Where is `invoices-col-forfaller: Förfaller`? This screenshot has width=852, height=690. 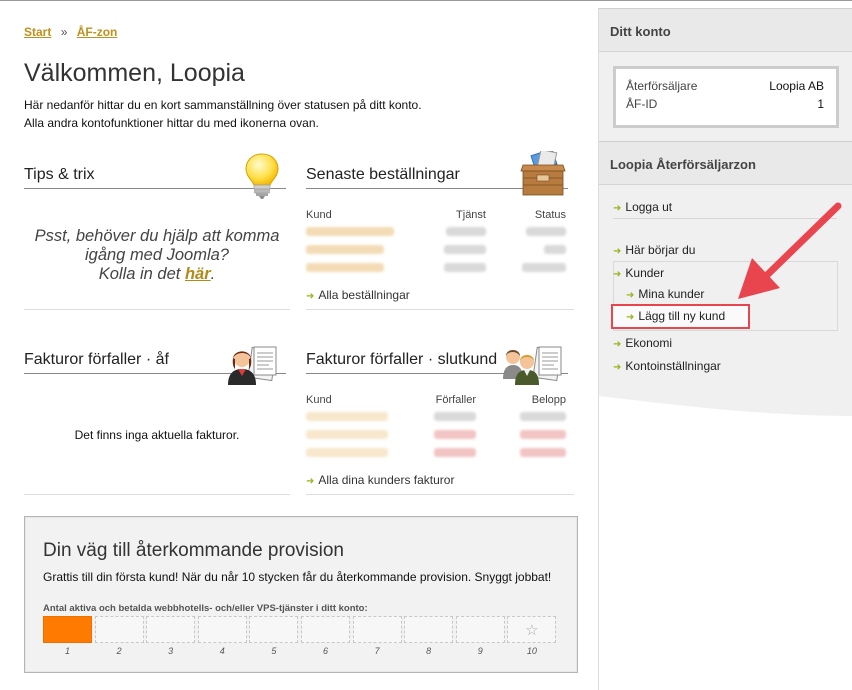 invoices-col-forfaller: Förfaller is located at coordinates (455, 400).